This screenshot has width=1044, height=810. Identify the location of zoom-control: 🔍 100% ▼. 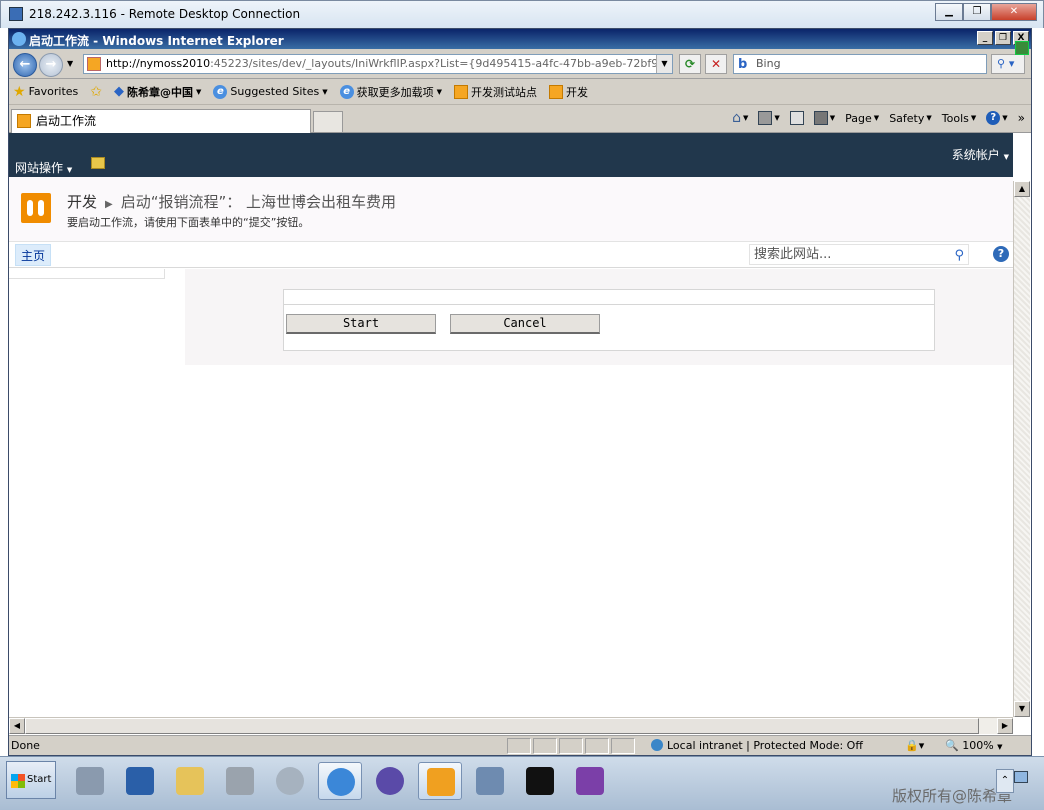
(974, 745).